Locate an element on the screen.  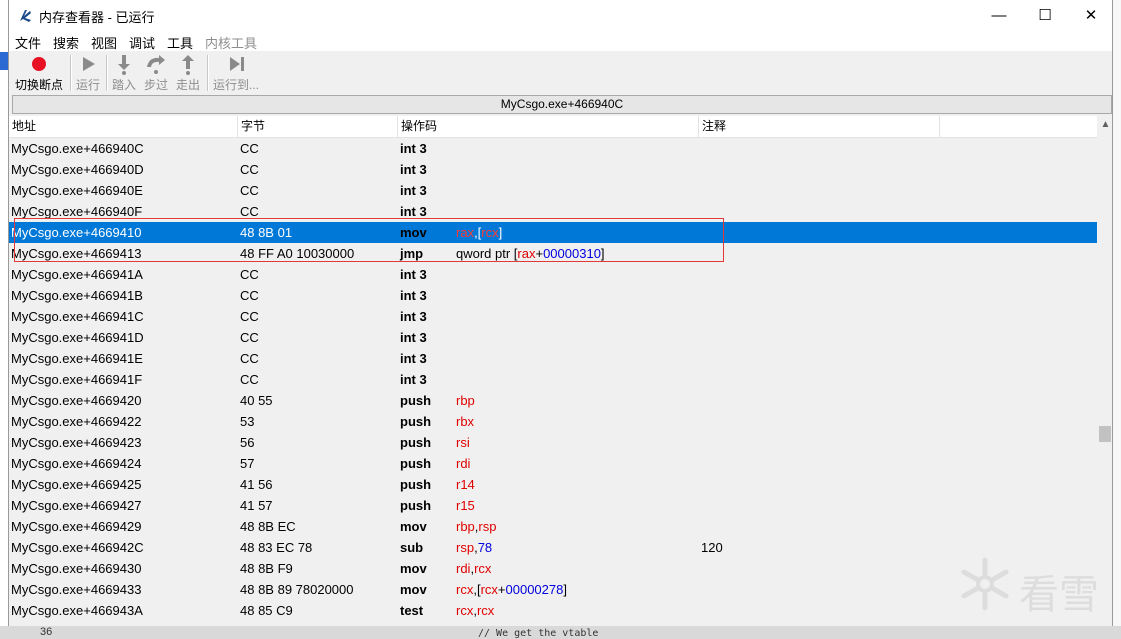
instruction-operands: rdi,rcx is located at coordinates (473, 568).